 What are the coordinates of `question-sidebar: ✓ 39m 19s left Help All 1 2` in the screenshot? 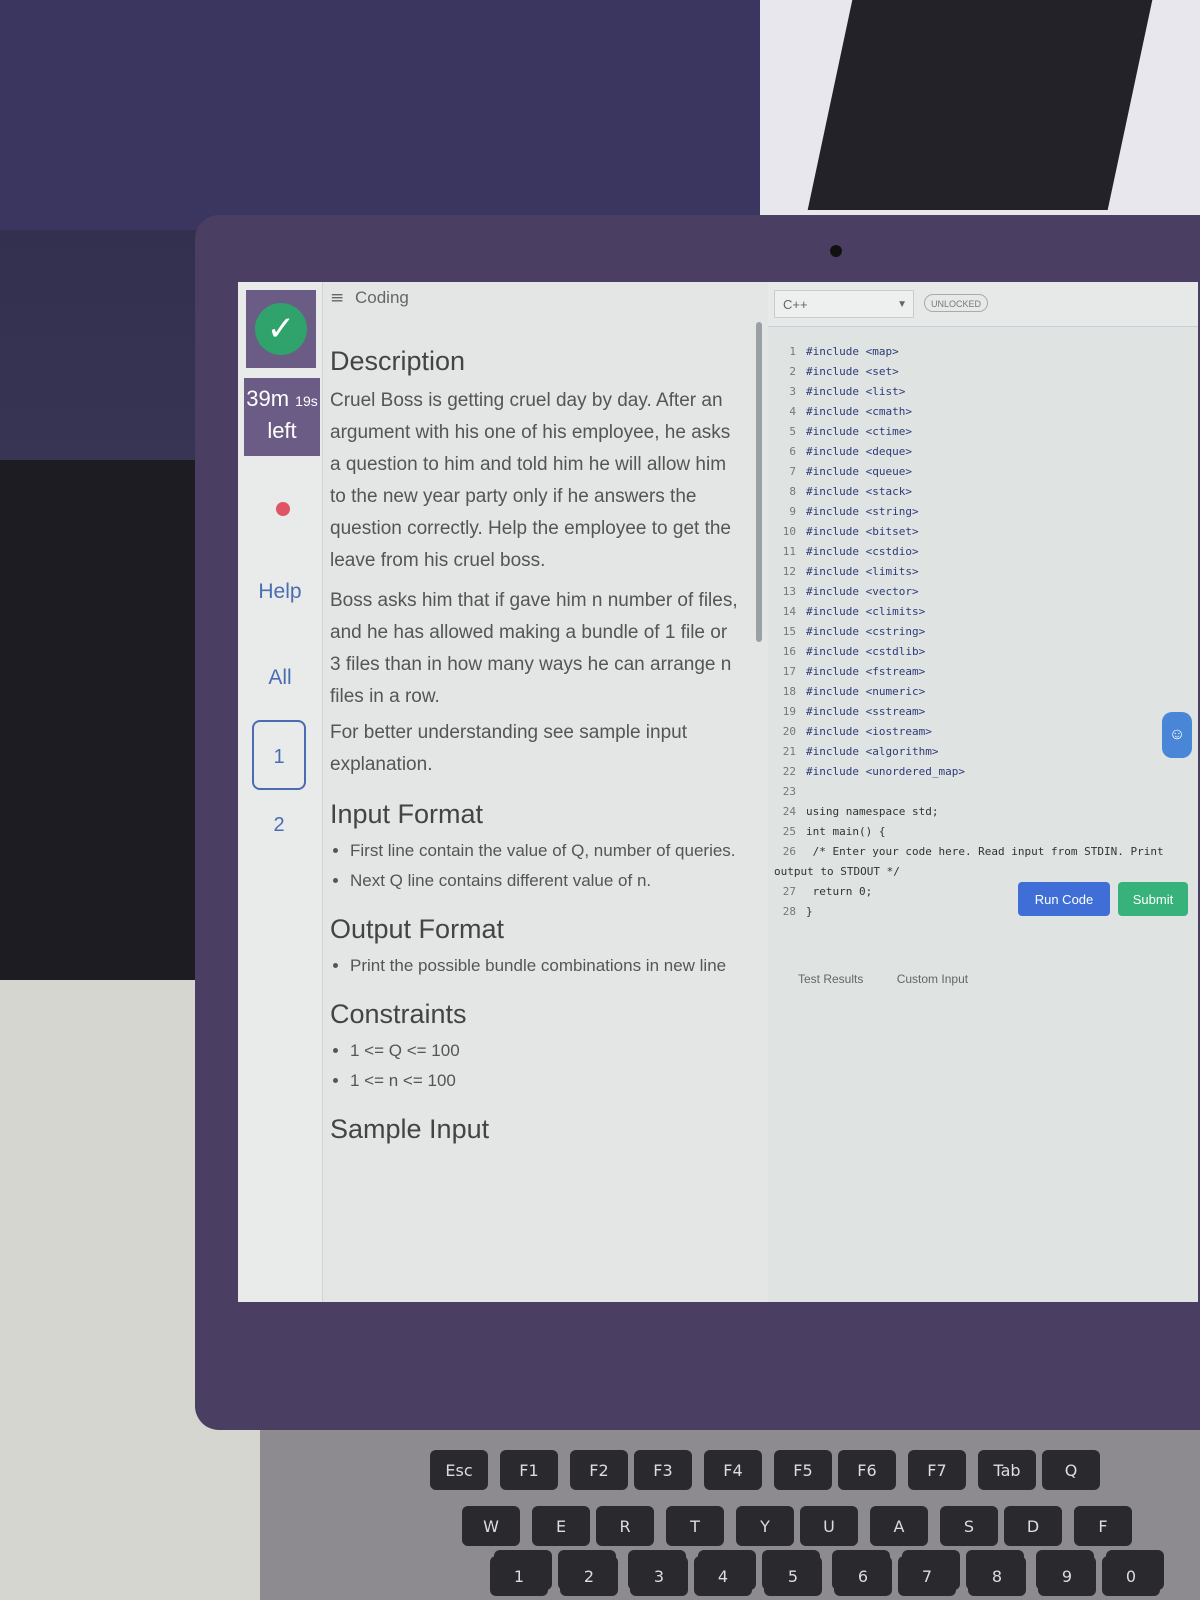 It's located at (280, 792).